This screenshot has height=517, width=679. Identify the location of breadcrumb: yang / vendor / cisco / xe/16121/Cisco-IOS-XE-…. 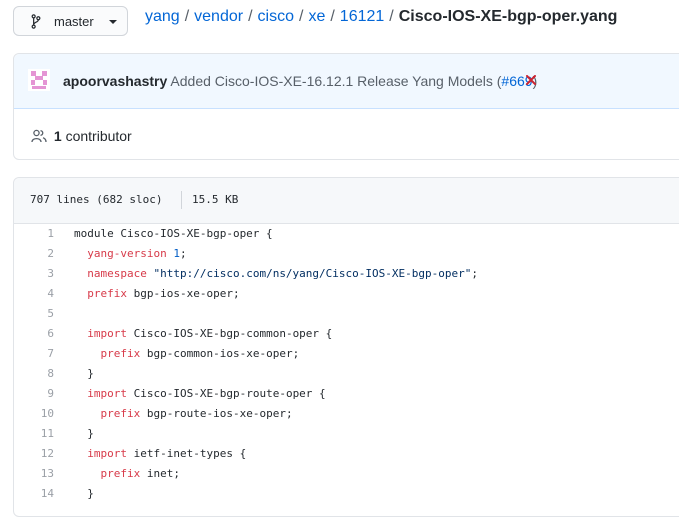
(381, 17).